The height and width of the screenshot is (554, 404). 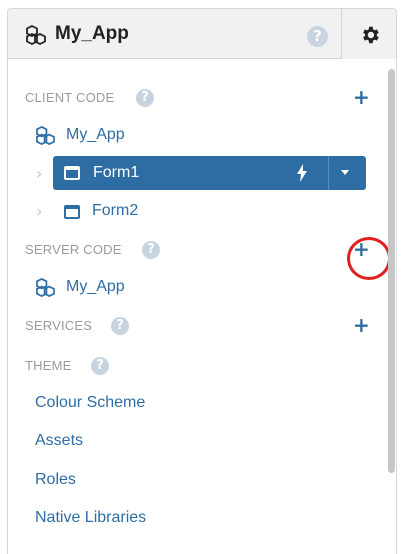 I want to click on scrollbar, so click(x=391, y=271).